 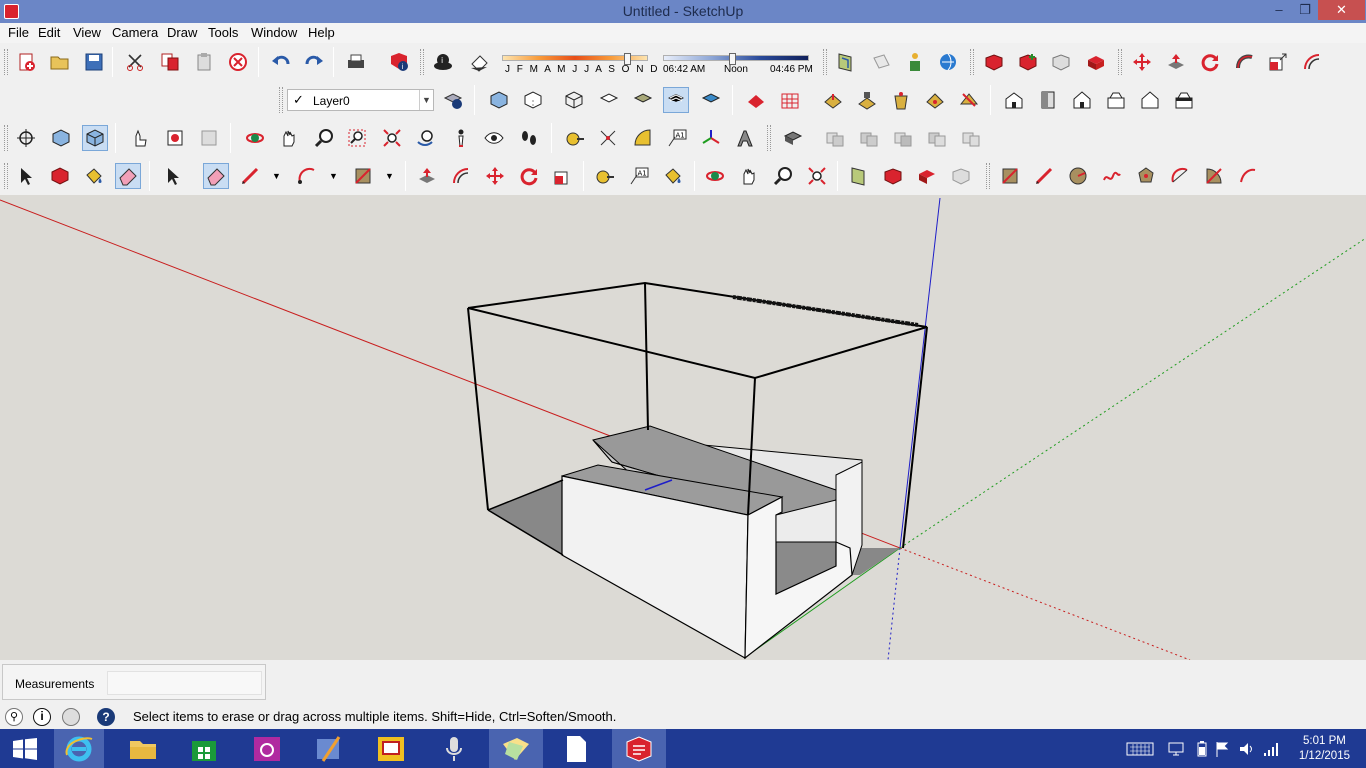 What do you see at coordinates (106, 717) in the screenshot?
I see `help-question-icon: ?` at bounding box center [106, 717].